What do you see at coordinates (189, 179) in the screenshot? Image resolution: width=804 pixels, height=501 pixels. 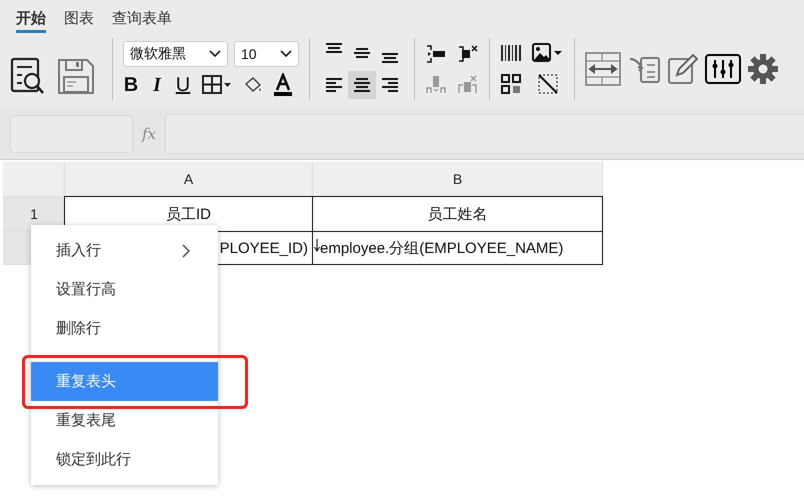 I see `column-header: A` at bounding box center [189, 179].